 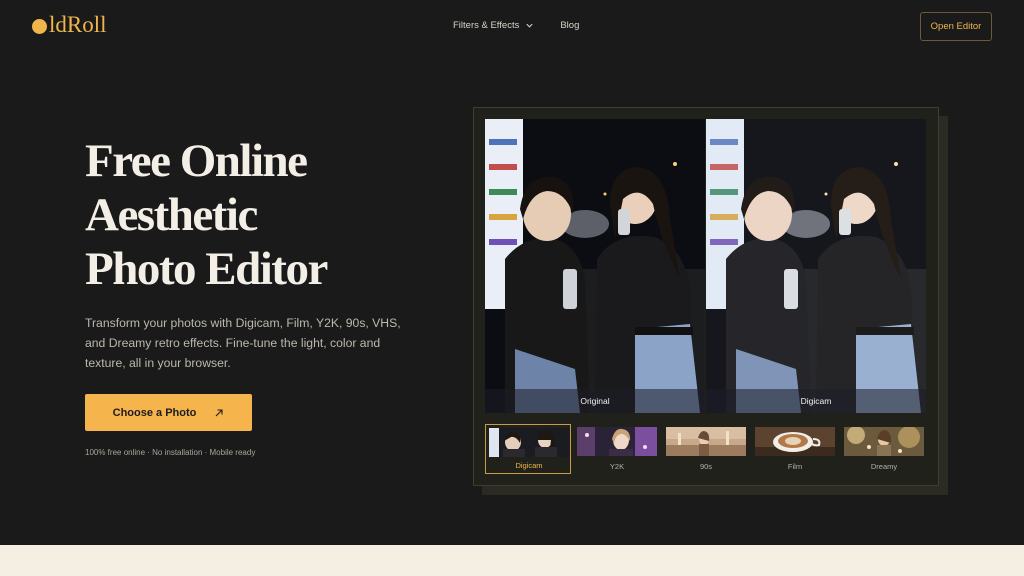 I want to click on hero-title-line: Aesthetic, so click(x=171, y=215).